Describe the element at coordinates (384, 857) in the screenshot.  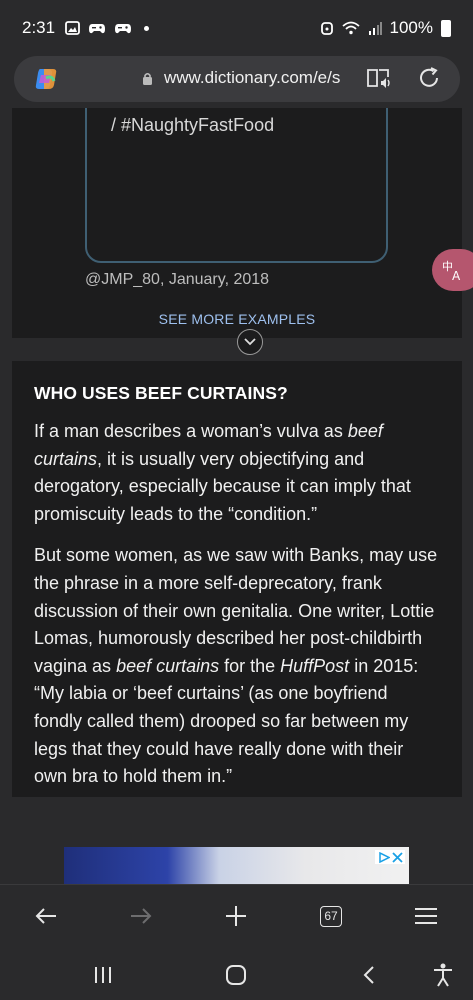
I see `adchoices-icon` at that location.